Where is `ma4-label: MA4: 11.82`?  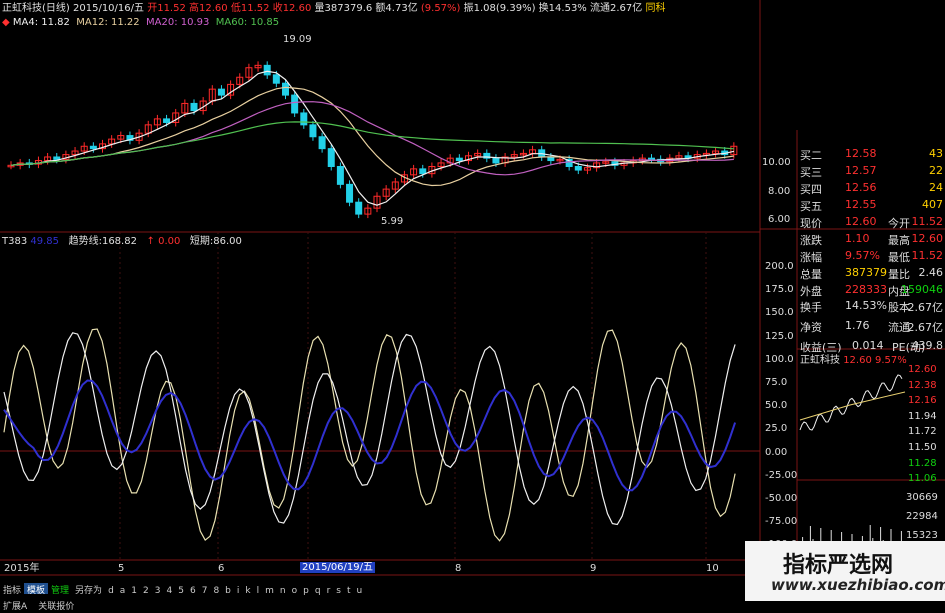
ma4-label: MA4: 11.82 is located at coordinates (41, 22).